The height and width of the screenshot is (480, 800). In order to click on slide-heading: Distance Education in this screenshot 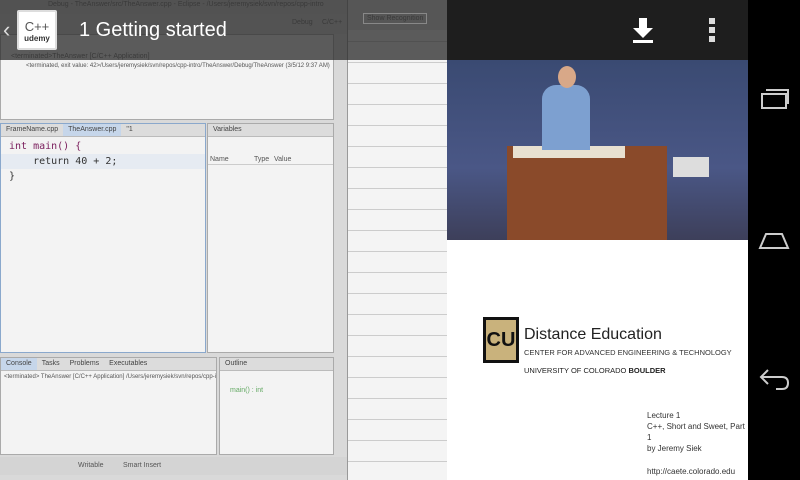, I will do `click(593, 334)`.